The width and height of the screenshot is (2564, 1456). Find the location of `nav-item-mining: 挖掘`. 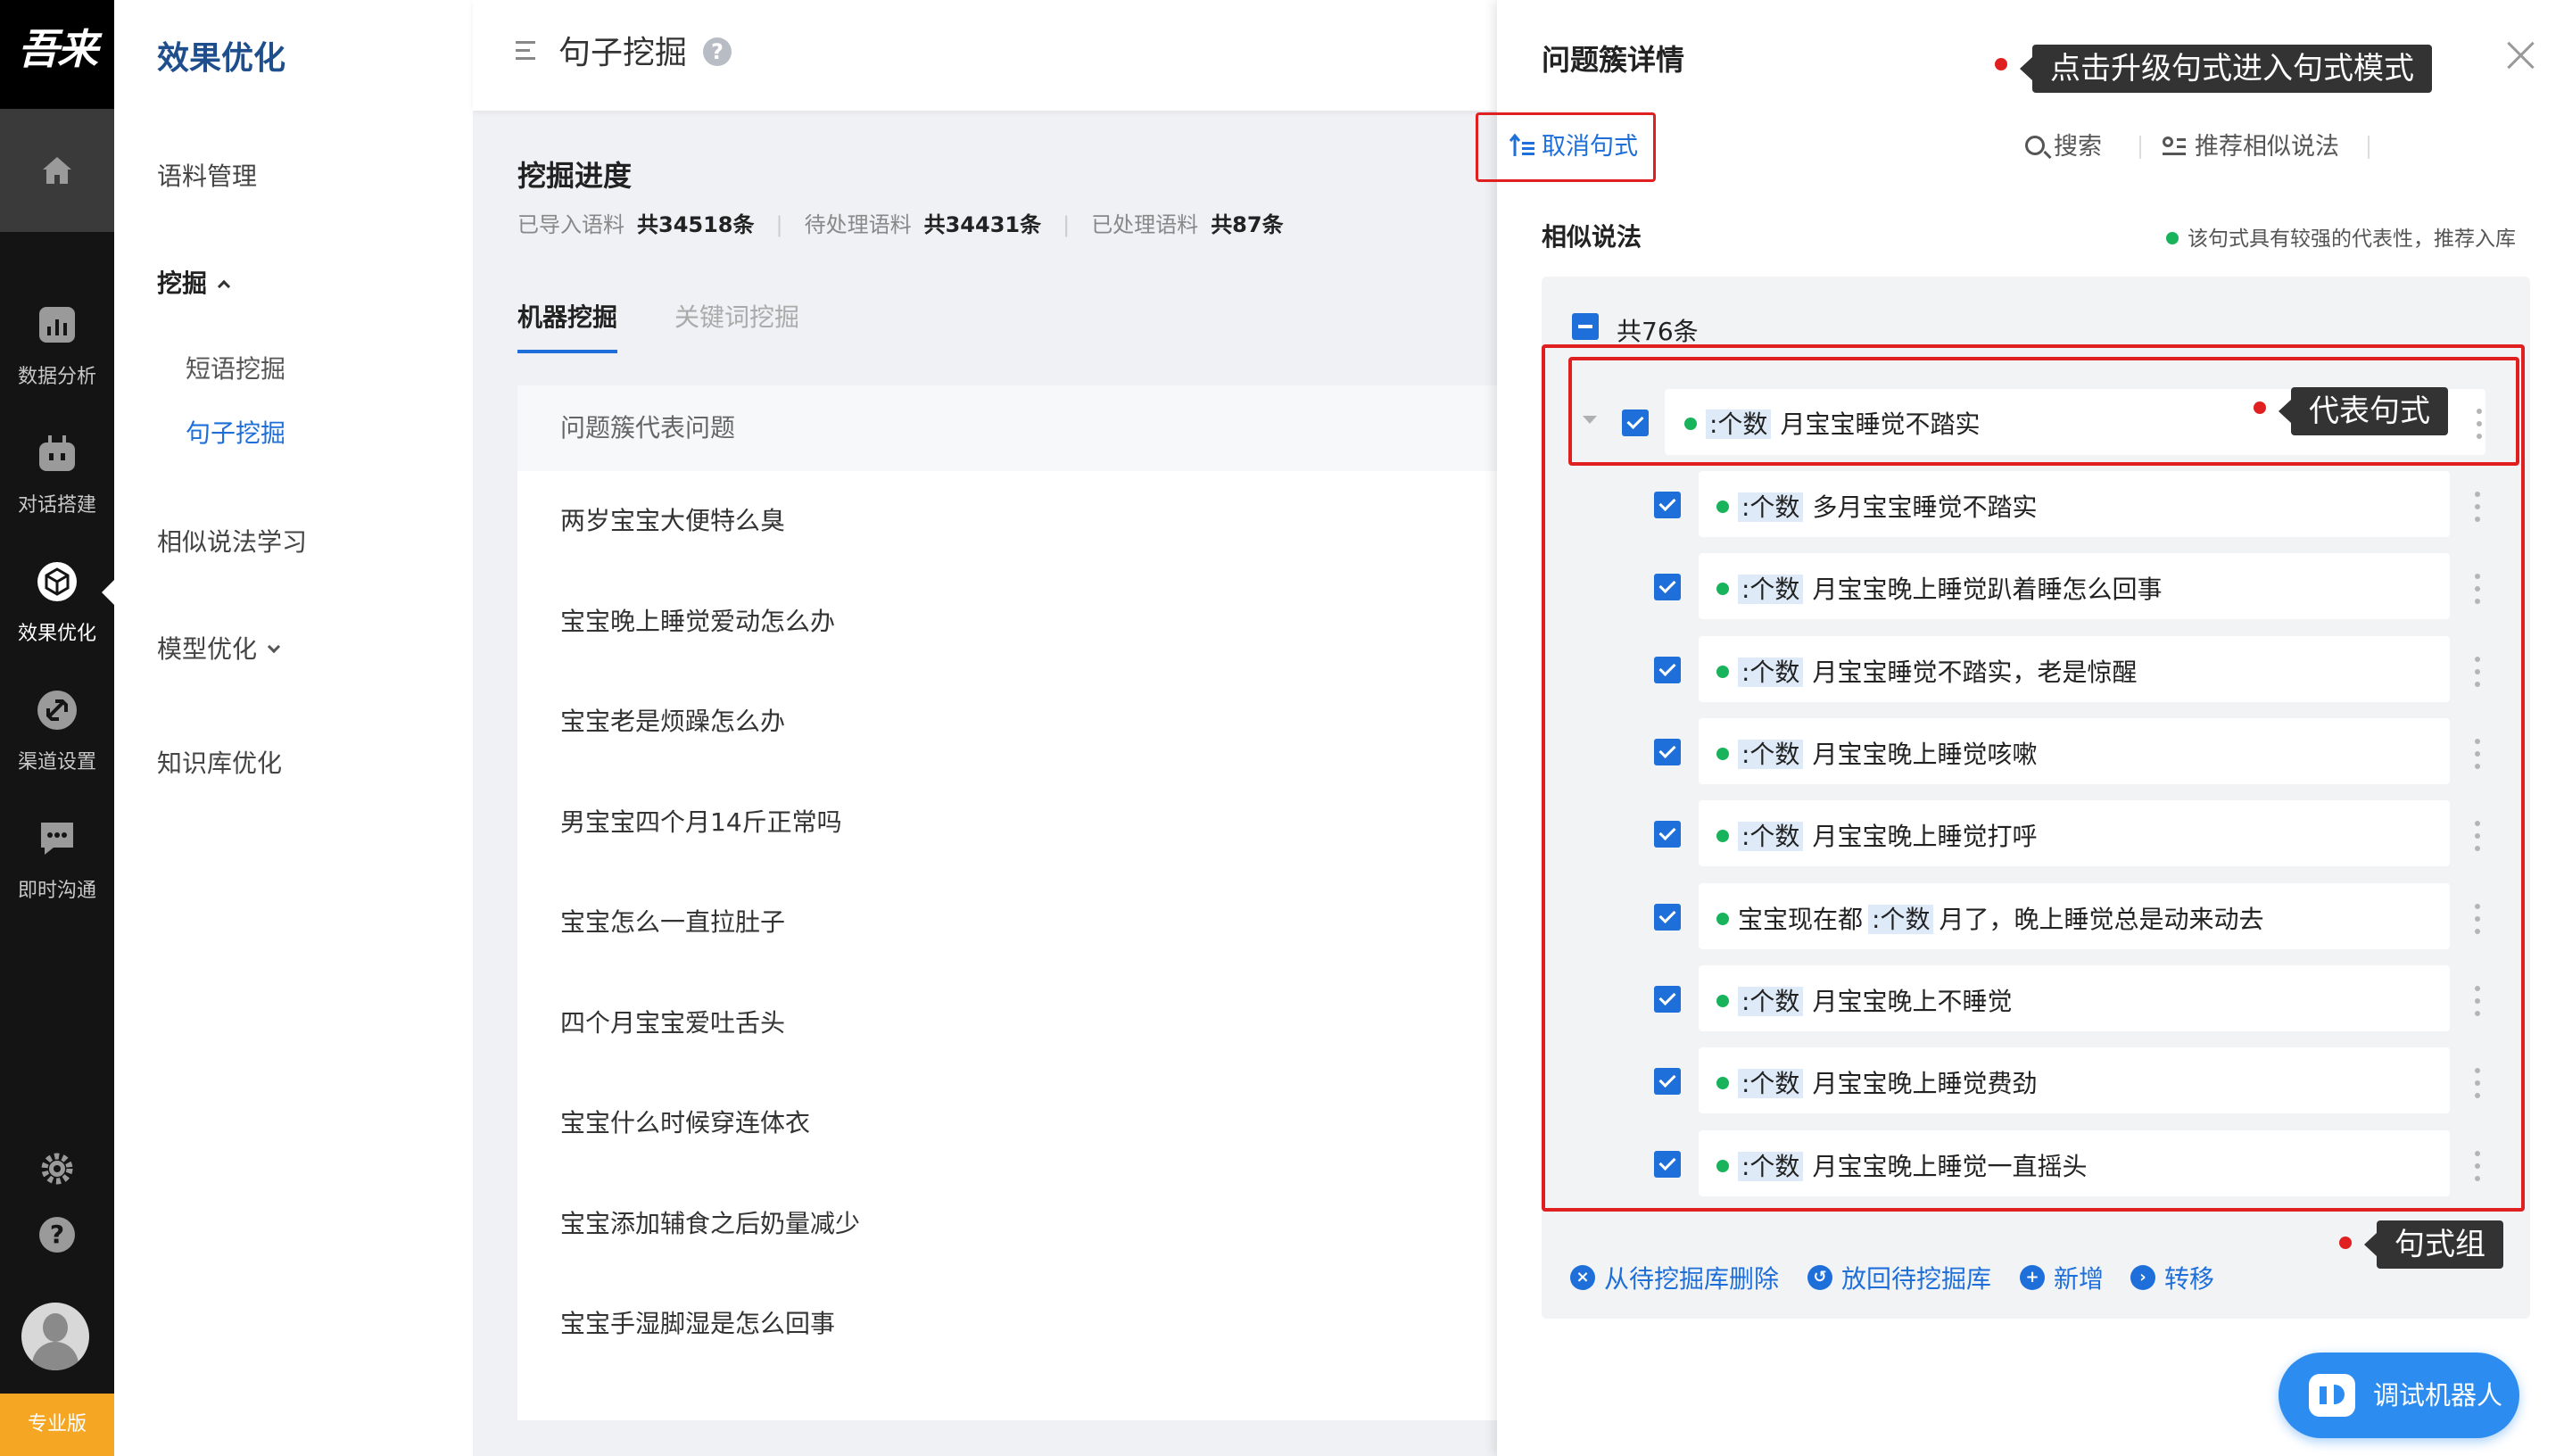

nav-item-mining: 挖掘 is located at coordinates (194, 282).